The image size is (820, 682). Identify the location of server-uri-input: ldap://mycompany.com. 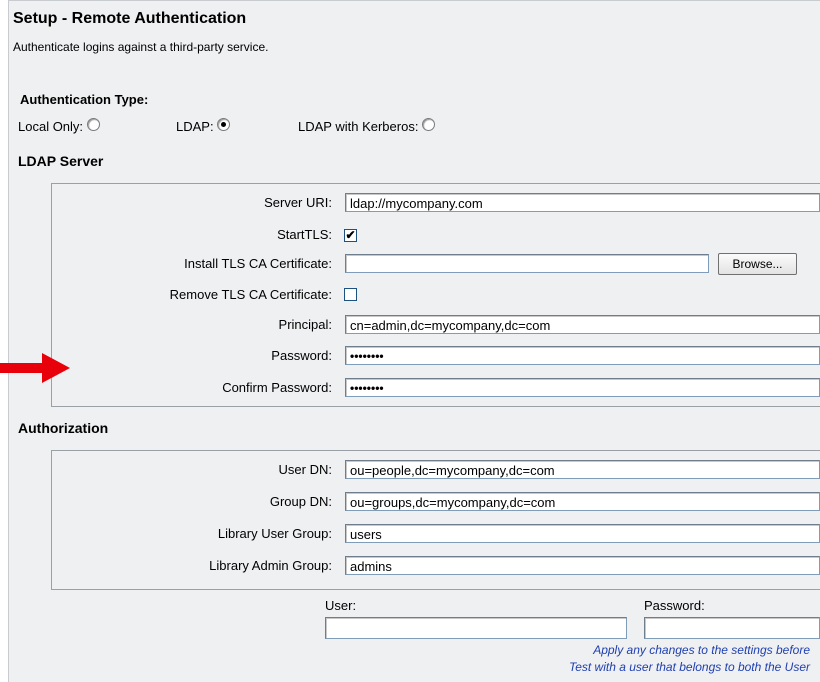
(582, 202).